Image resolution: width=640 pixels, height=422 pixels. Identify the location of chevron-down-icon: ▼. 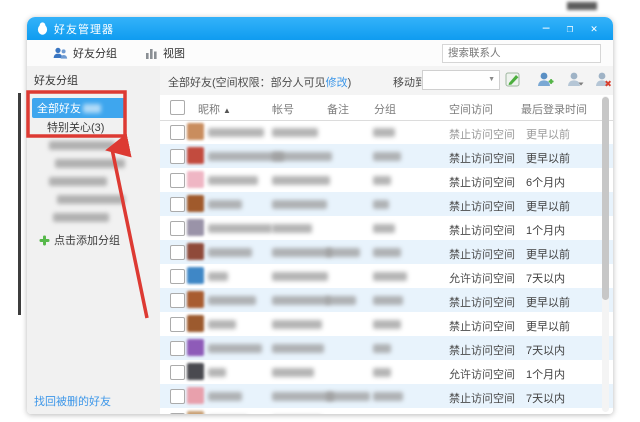
(491, 79).